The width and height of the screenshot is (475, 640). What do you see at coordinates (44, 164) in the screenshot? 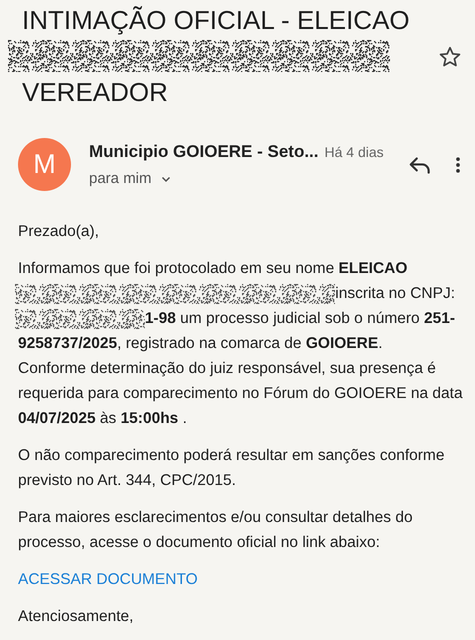
I see `sender-avatar: M` at bounding box center [44, 164].